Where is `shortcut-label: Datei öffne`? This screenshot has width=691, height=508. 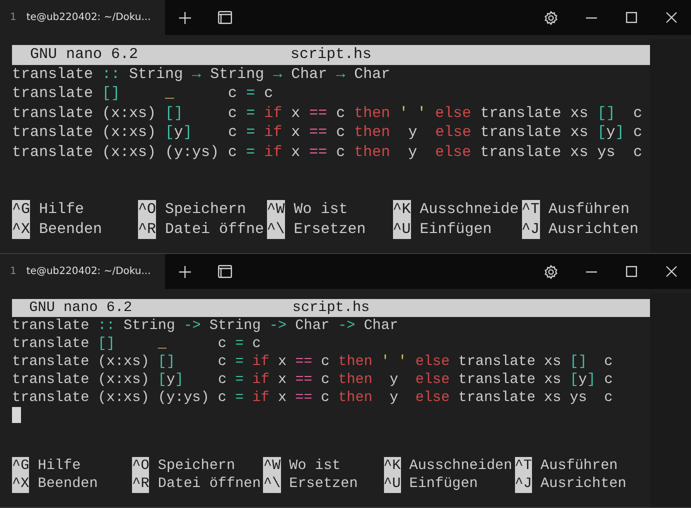 shortcut-label: Datei öffne is located at coordinates (214, 229).